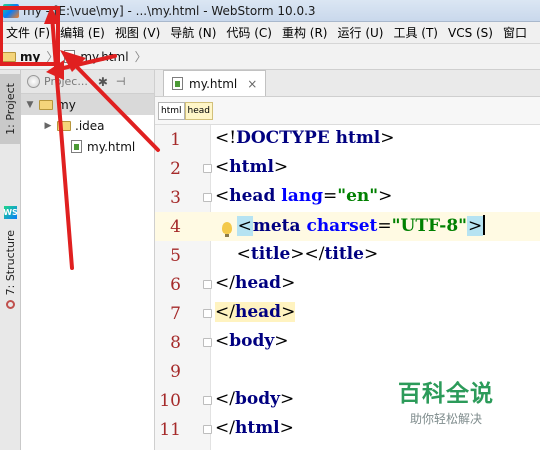 The image size is (540, 450). I want to click on code-line: 4 <meta charset="UTF-8">, so click(347, 226).